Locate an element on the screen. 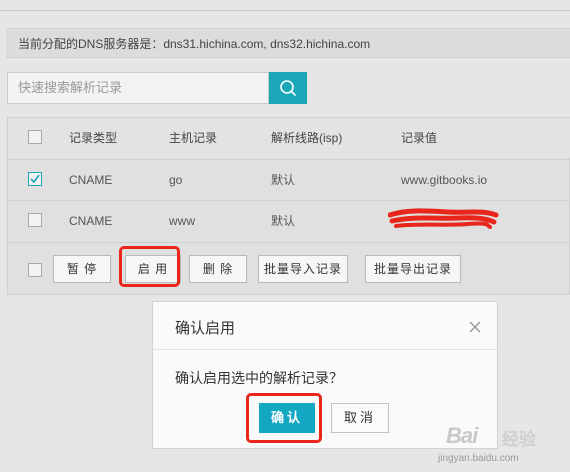 The image size is (570, 472). row-checkbox is located at coordinates (35, 220).